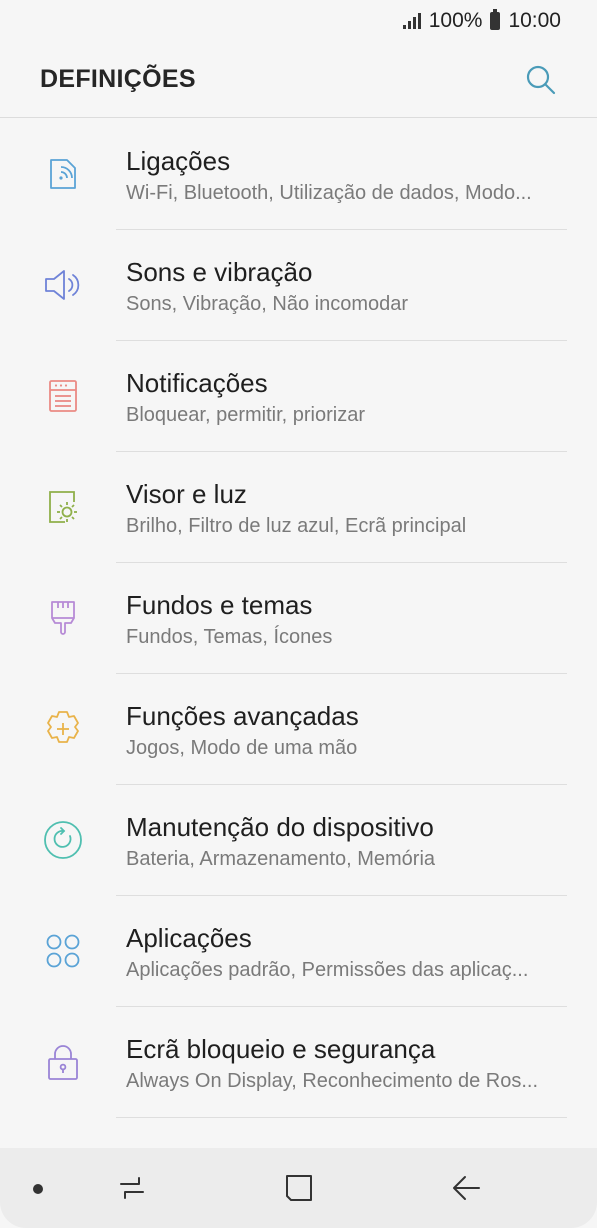 Image resolution: width=597 pixels, height=1228 pixels. What do you see at coordinates (197, 383) in the screenshot?
I see `settings-item-title: Notificações` at bounding box center [197, 383].